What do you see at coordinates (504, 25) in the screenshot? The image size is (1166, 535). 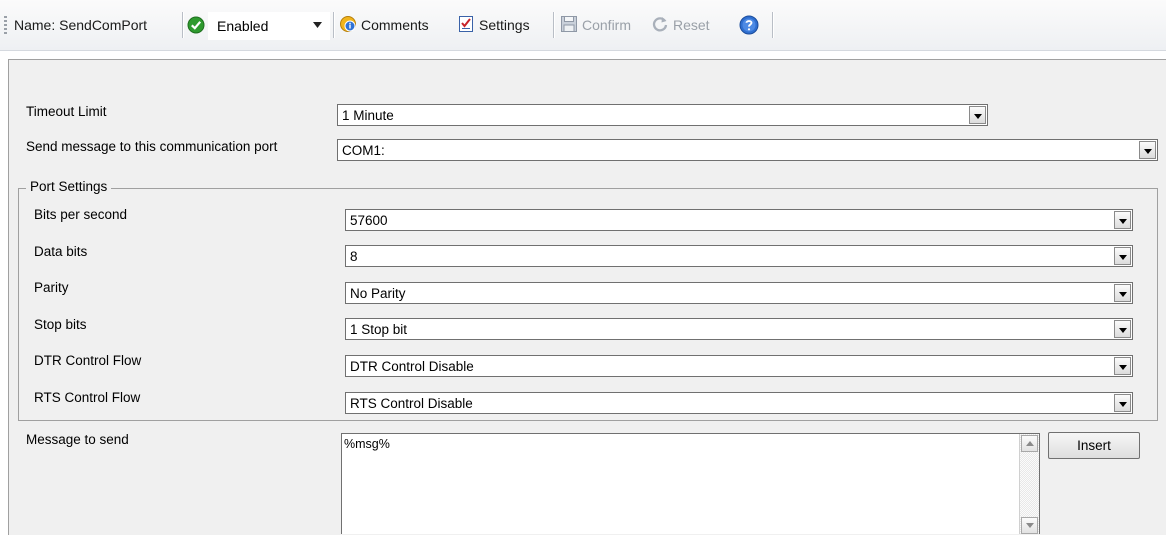 I see `settings-label: Settings` at bounding box center [504, 25].